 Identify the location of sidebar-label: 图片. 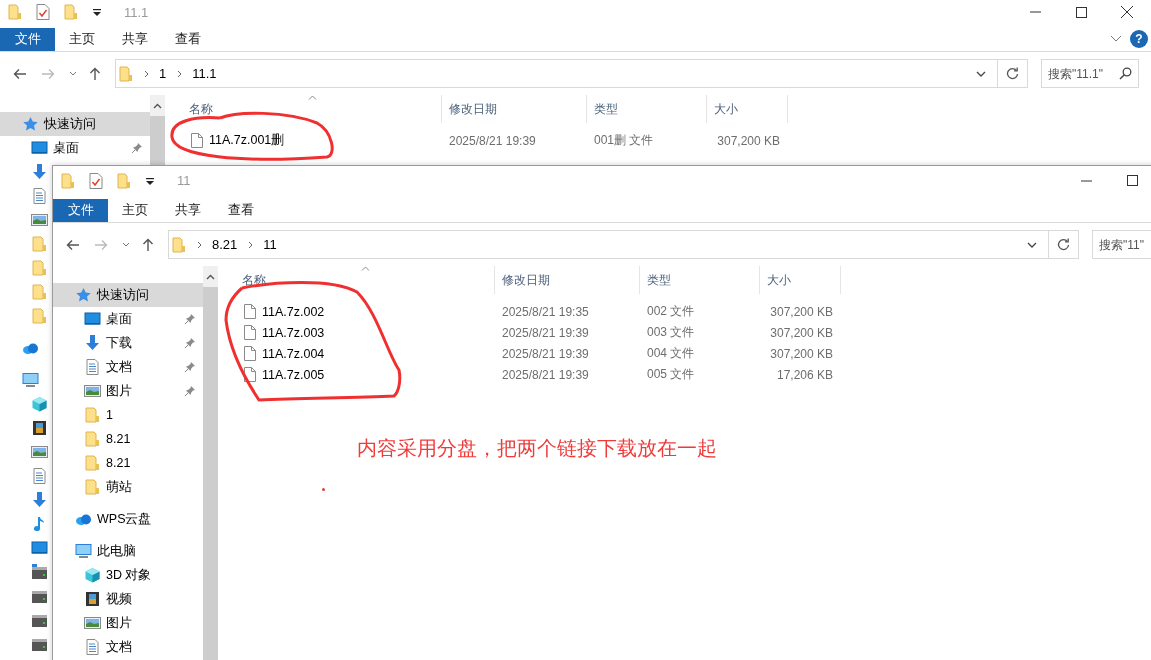
(119, 391).